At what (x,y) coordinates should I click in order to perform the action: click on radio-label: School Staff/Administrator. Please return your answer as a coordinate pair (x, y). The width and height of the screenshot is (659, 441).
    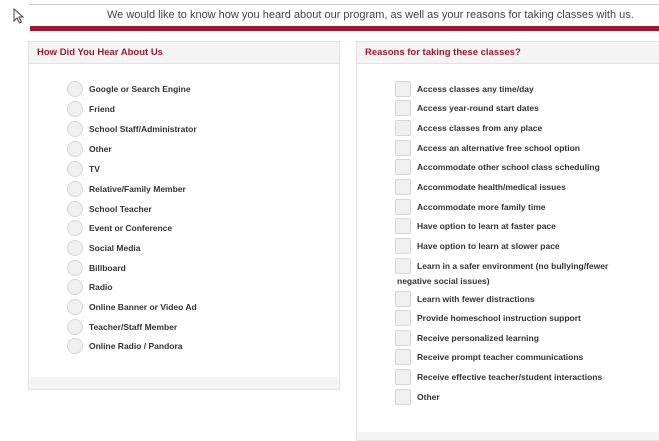
    Looking at the image, I should click on (143, 129).